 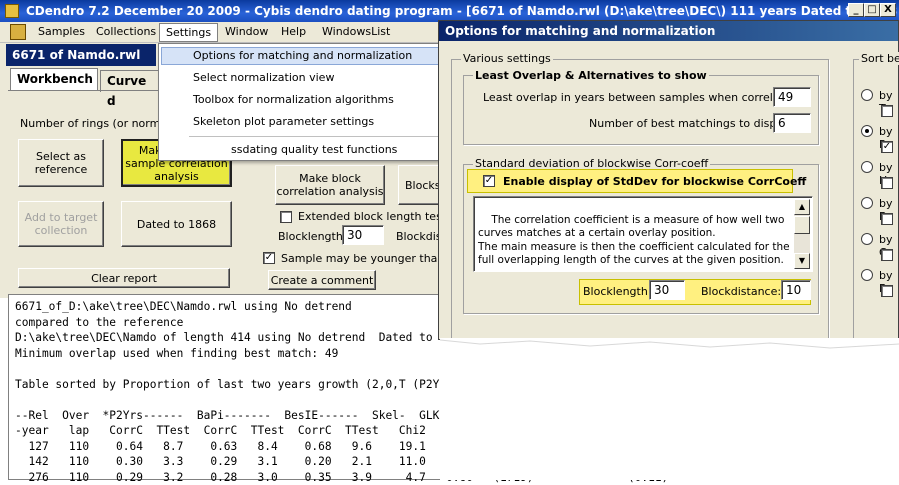 What do you see at coordinates (419, 236) in the screenshot?
I see `blockdist-label: Blockdis` at bounding box center [419, 236].